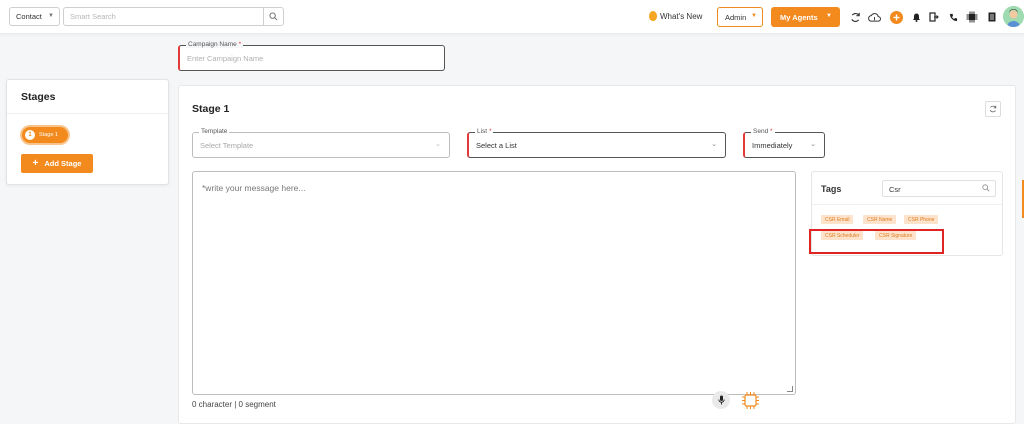 The height and width of the screenshot is (424, 1024). I want to click on tags-search-value: Csr, so click(895, 189).